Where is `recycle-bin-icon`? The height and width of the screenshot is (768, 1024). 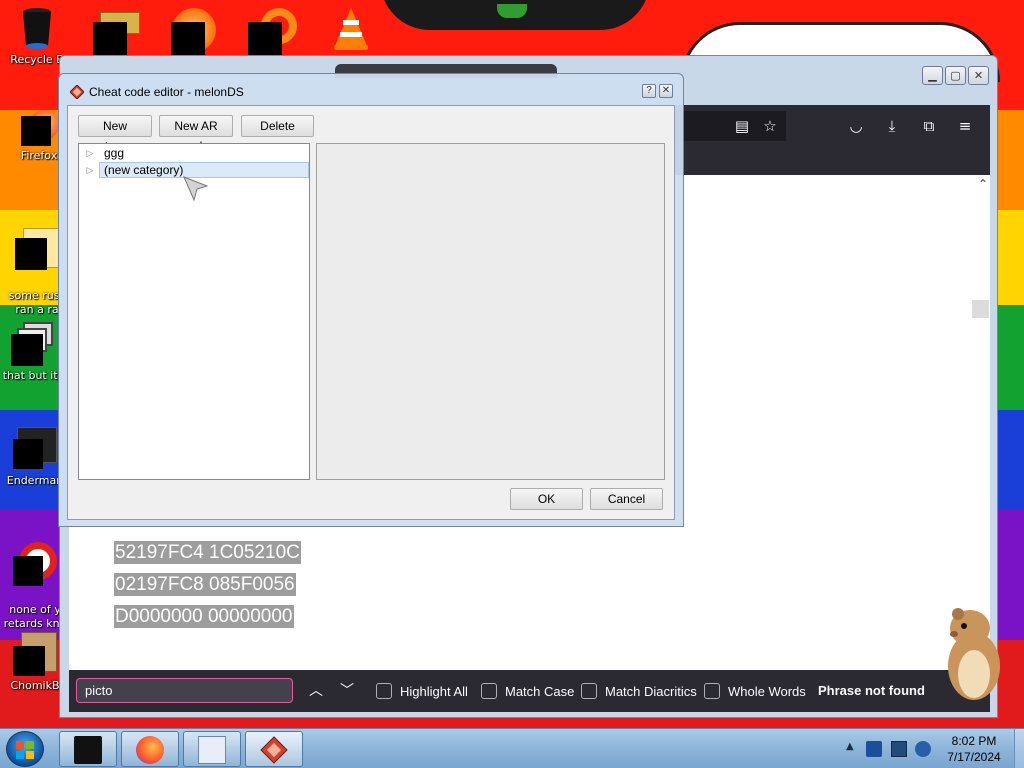 recycle-bin-icon is located at coordinates (37, 28).